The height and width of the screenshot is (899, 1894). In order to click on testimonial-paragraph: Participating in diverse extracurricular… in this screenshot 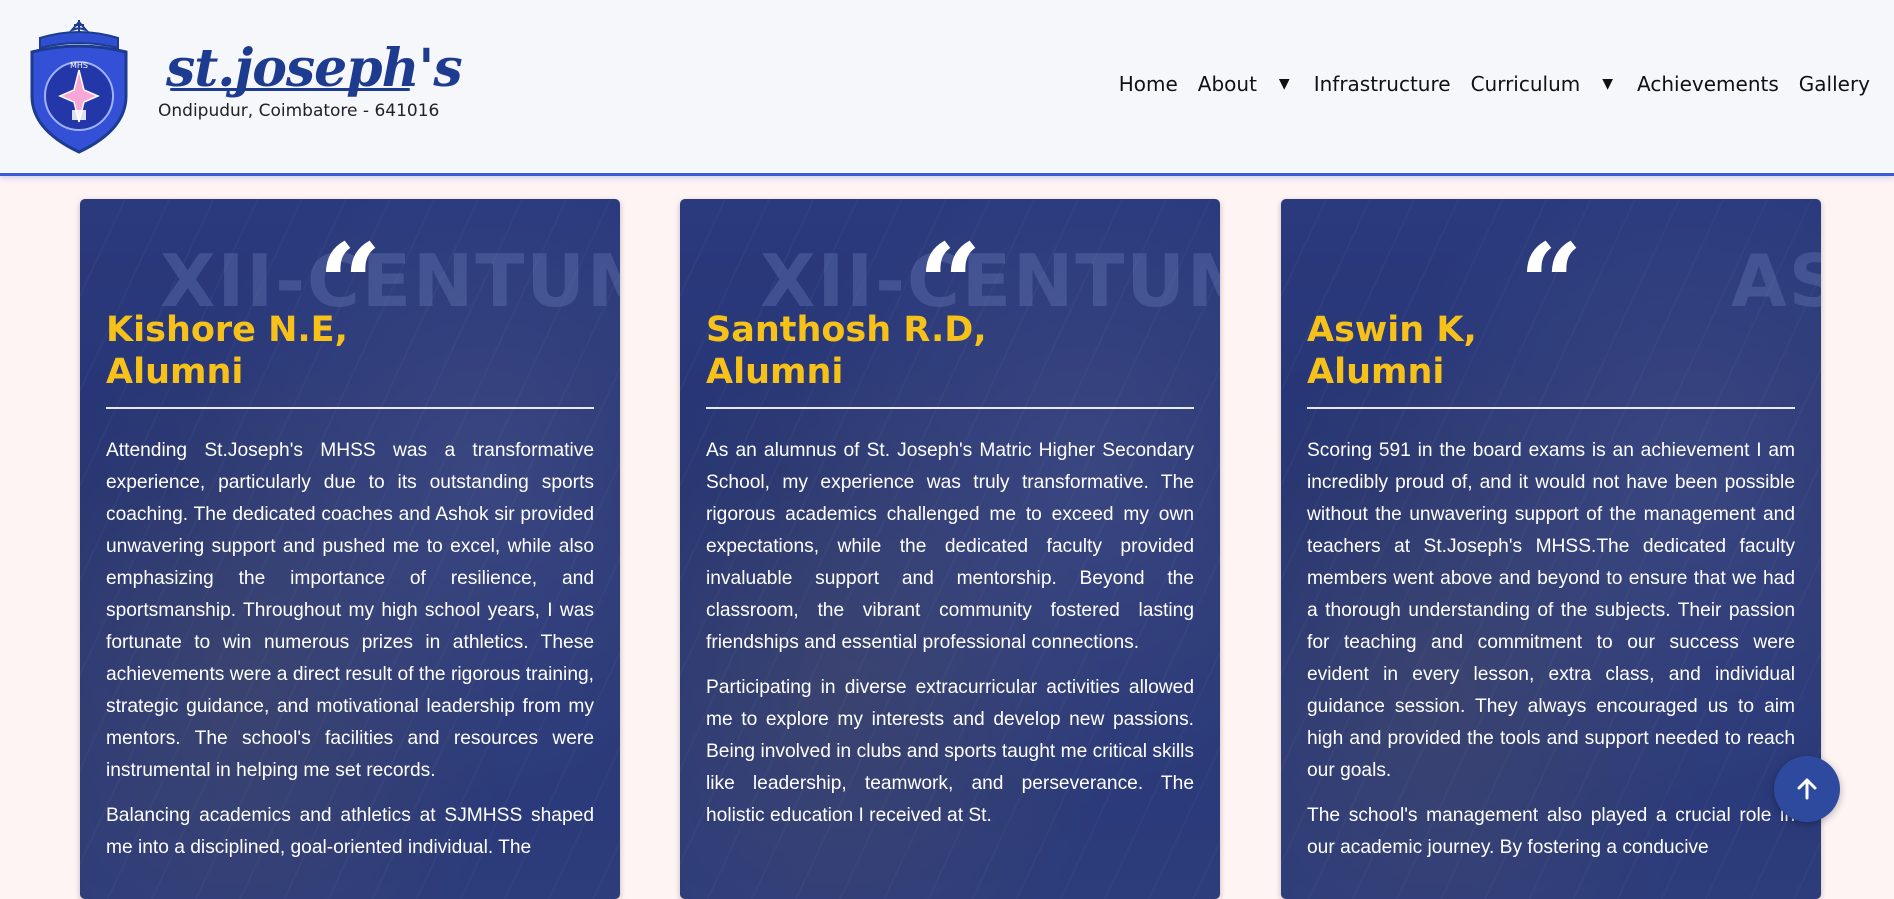, I will do `click(950, 751)`.